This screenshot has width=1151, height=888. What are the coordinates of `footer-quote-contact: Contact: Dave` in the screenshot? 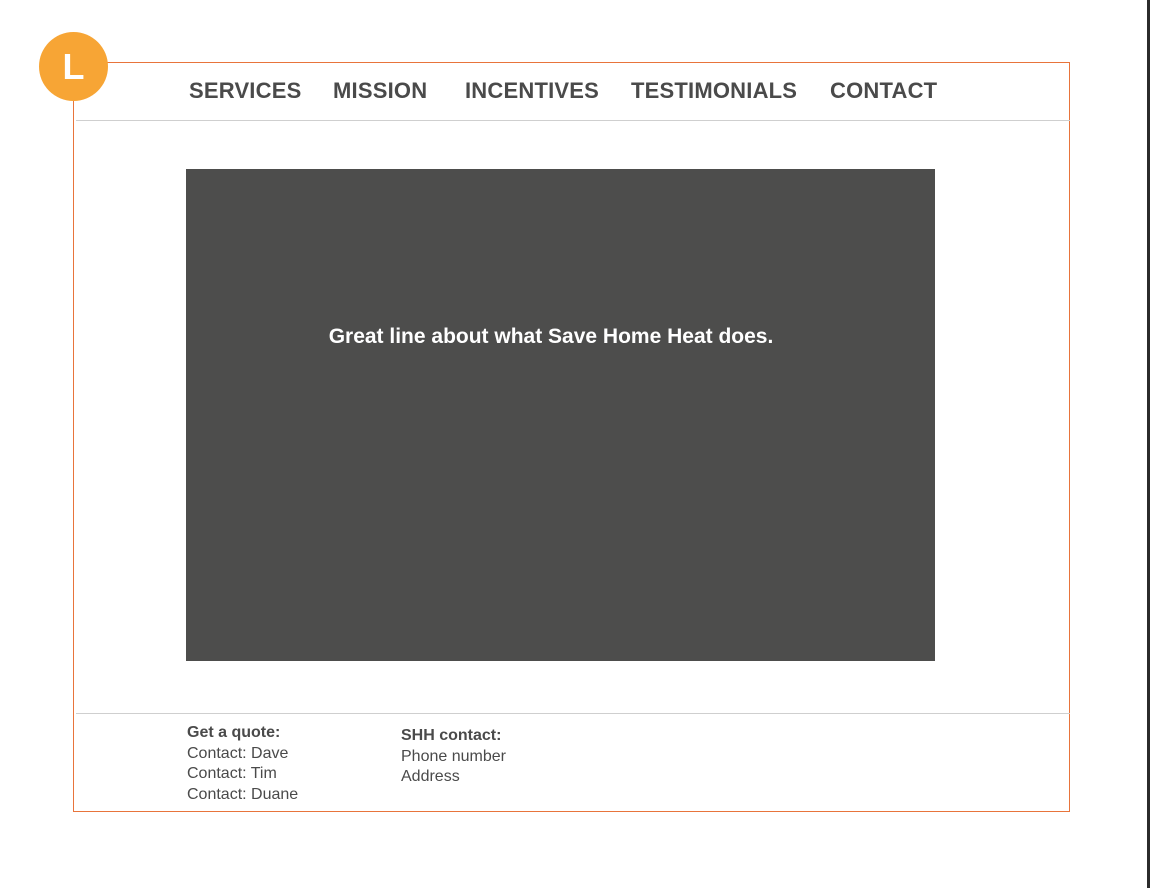 It's located at (238, 753).